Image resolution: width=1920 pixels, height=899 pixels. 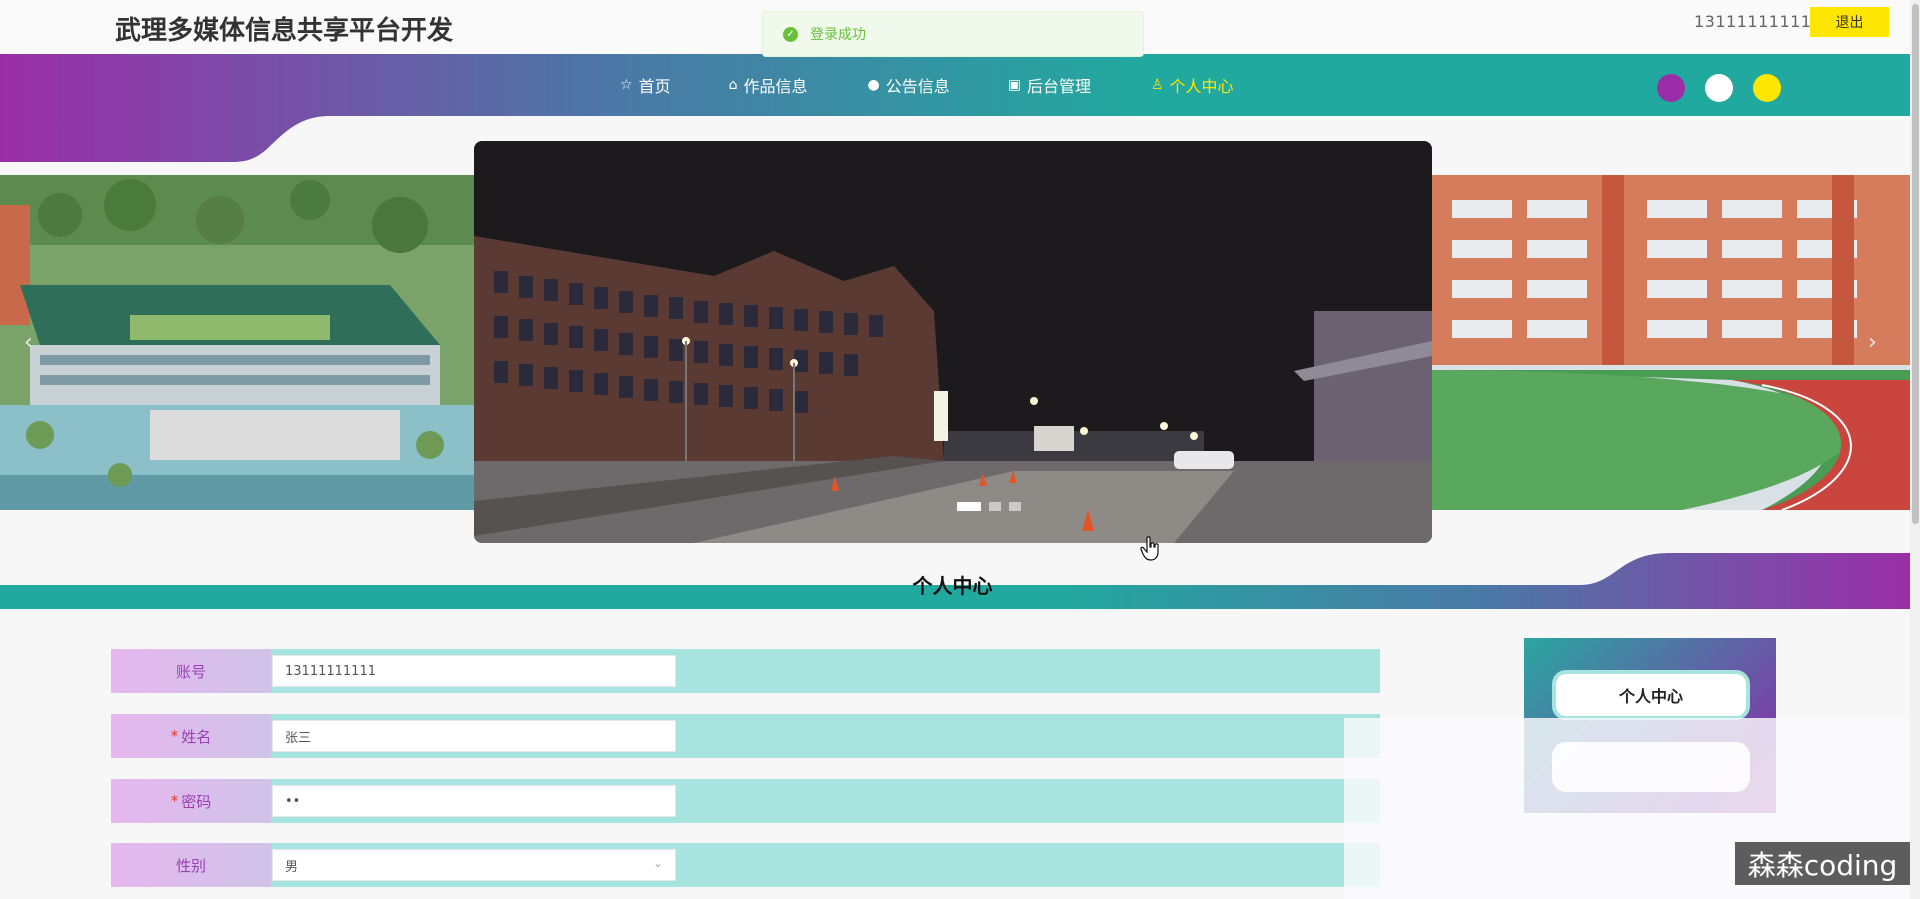 What do you see at coordinates (191, 801) in the screenshot?
I see `password-label: * 密码` at bounding box center [191, 801].